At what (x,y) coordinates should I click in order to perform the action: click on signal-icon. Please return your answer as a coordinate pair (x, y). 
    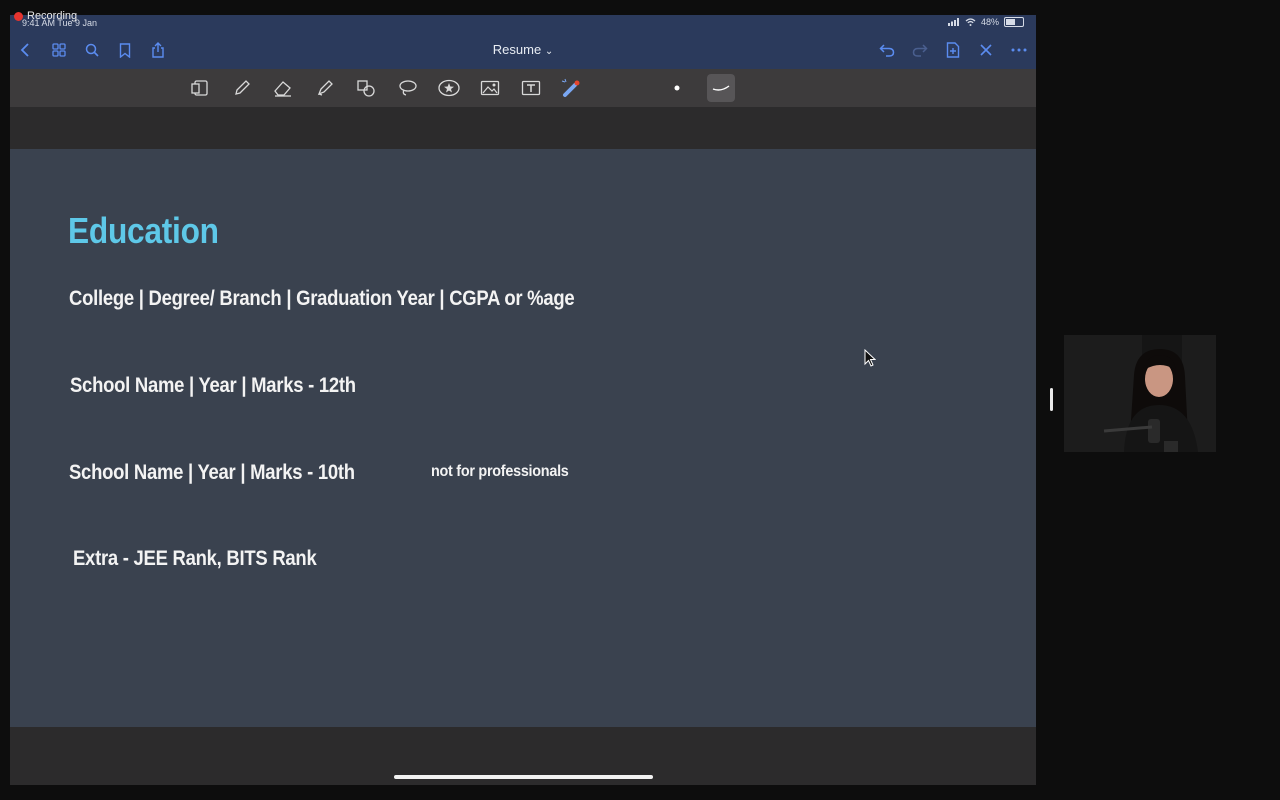
    Looking at the image, I should click on (953, 22).